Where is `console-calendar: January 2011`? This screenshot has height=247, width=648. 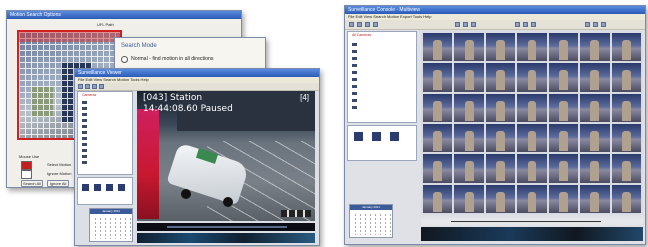 console-calendar: January 2011 is located at coordinates (371, 221).